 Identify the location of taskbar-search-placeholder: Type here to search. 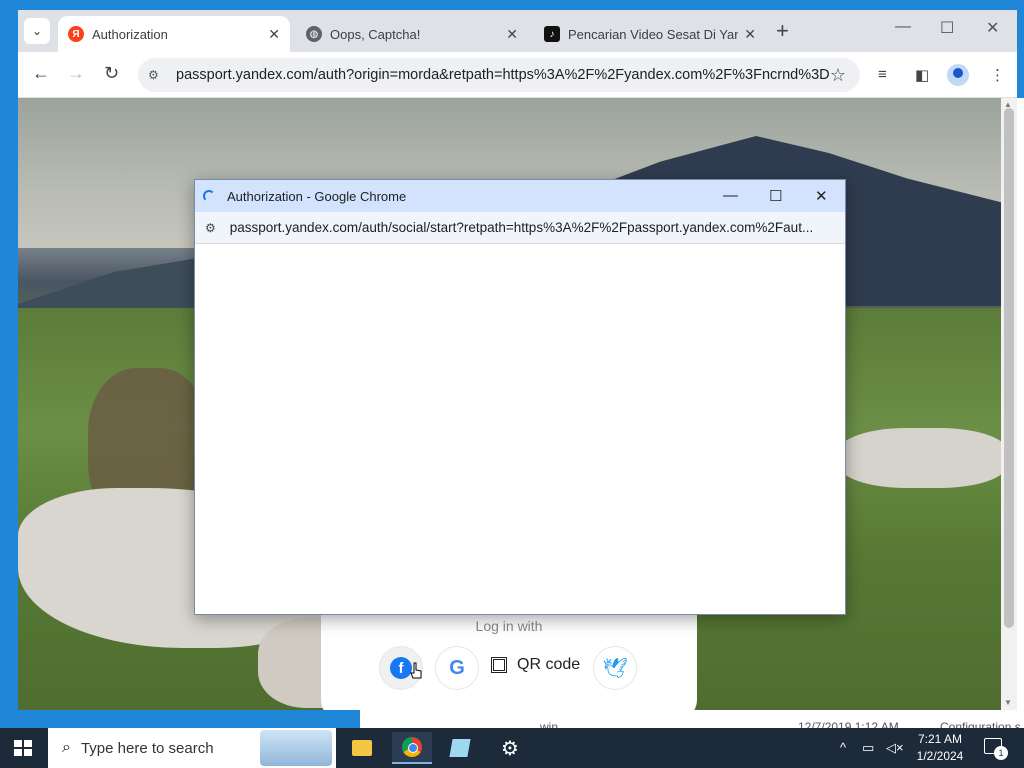
(147, 748).